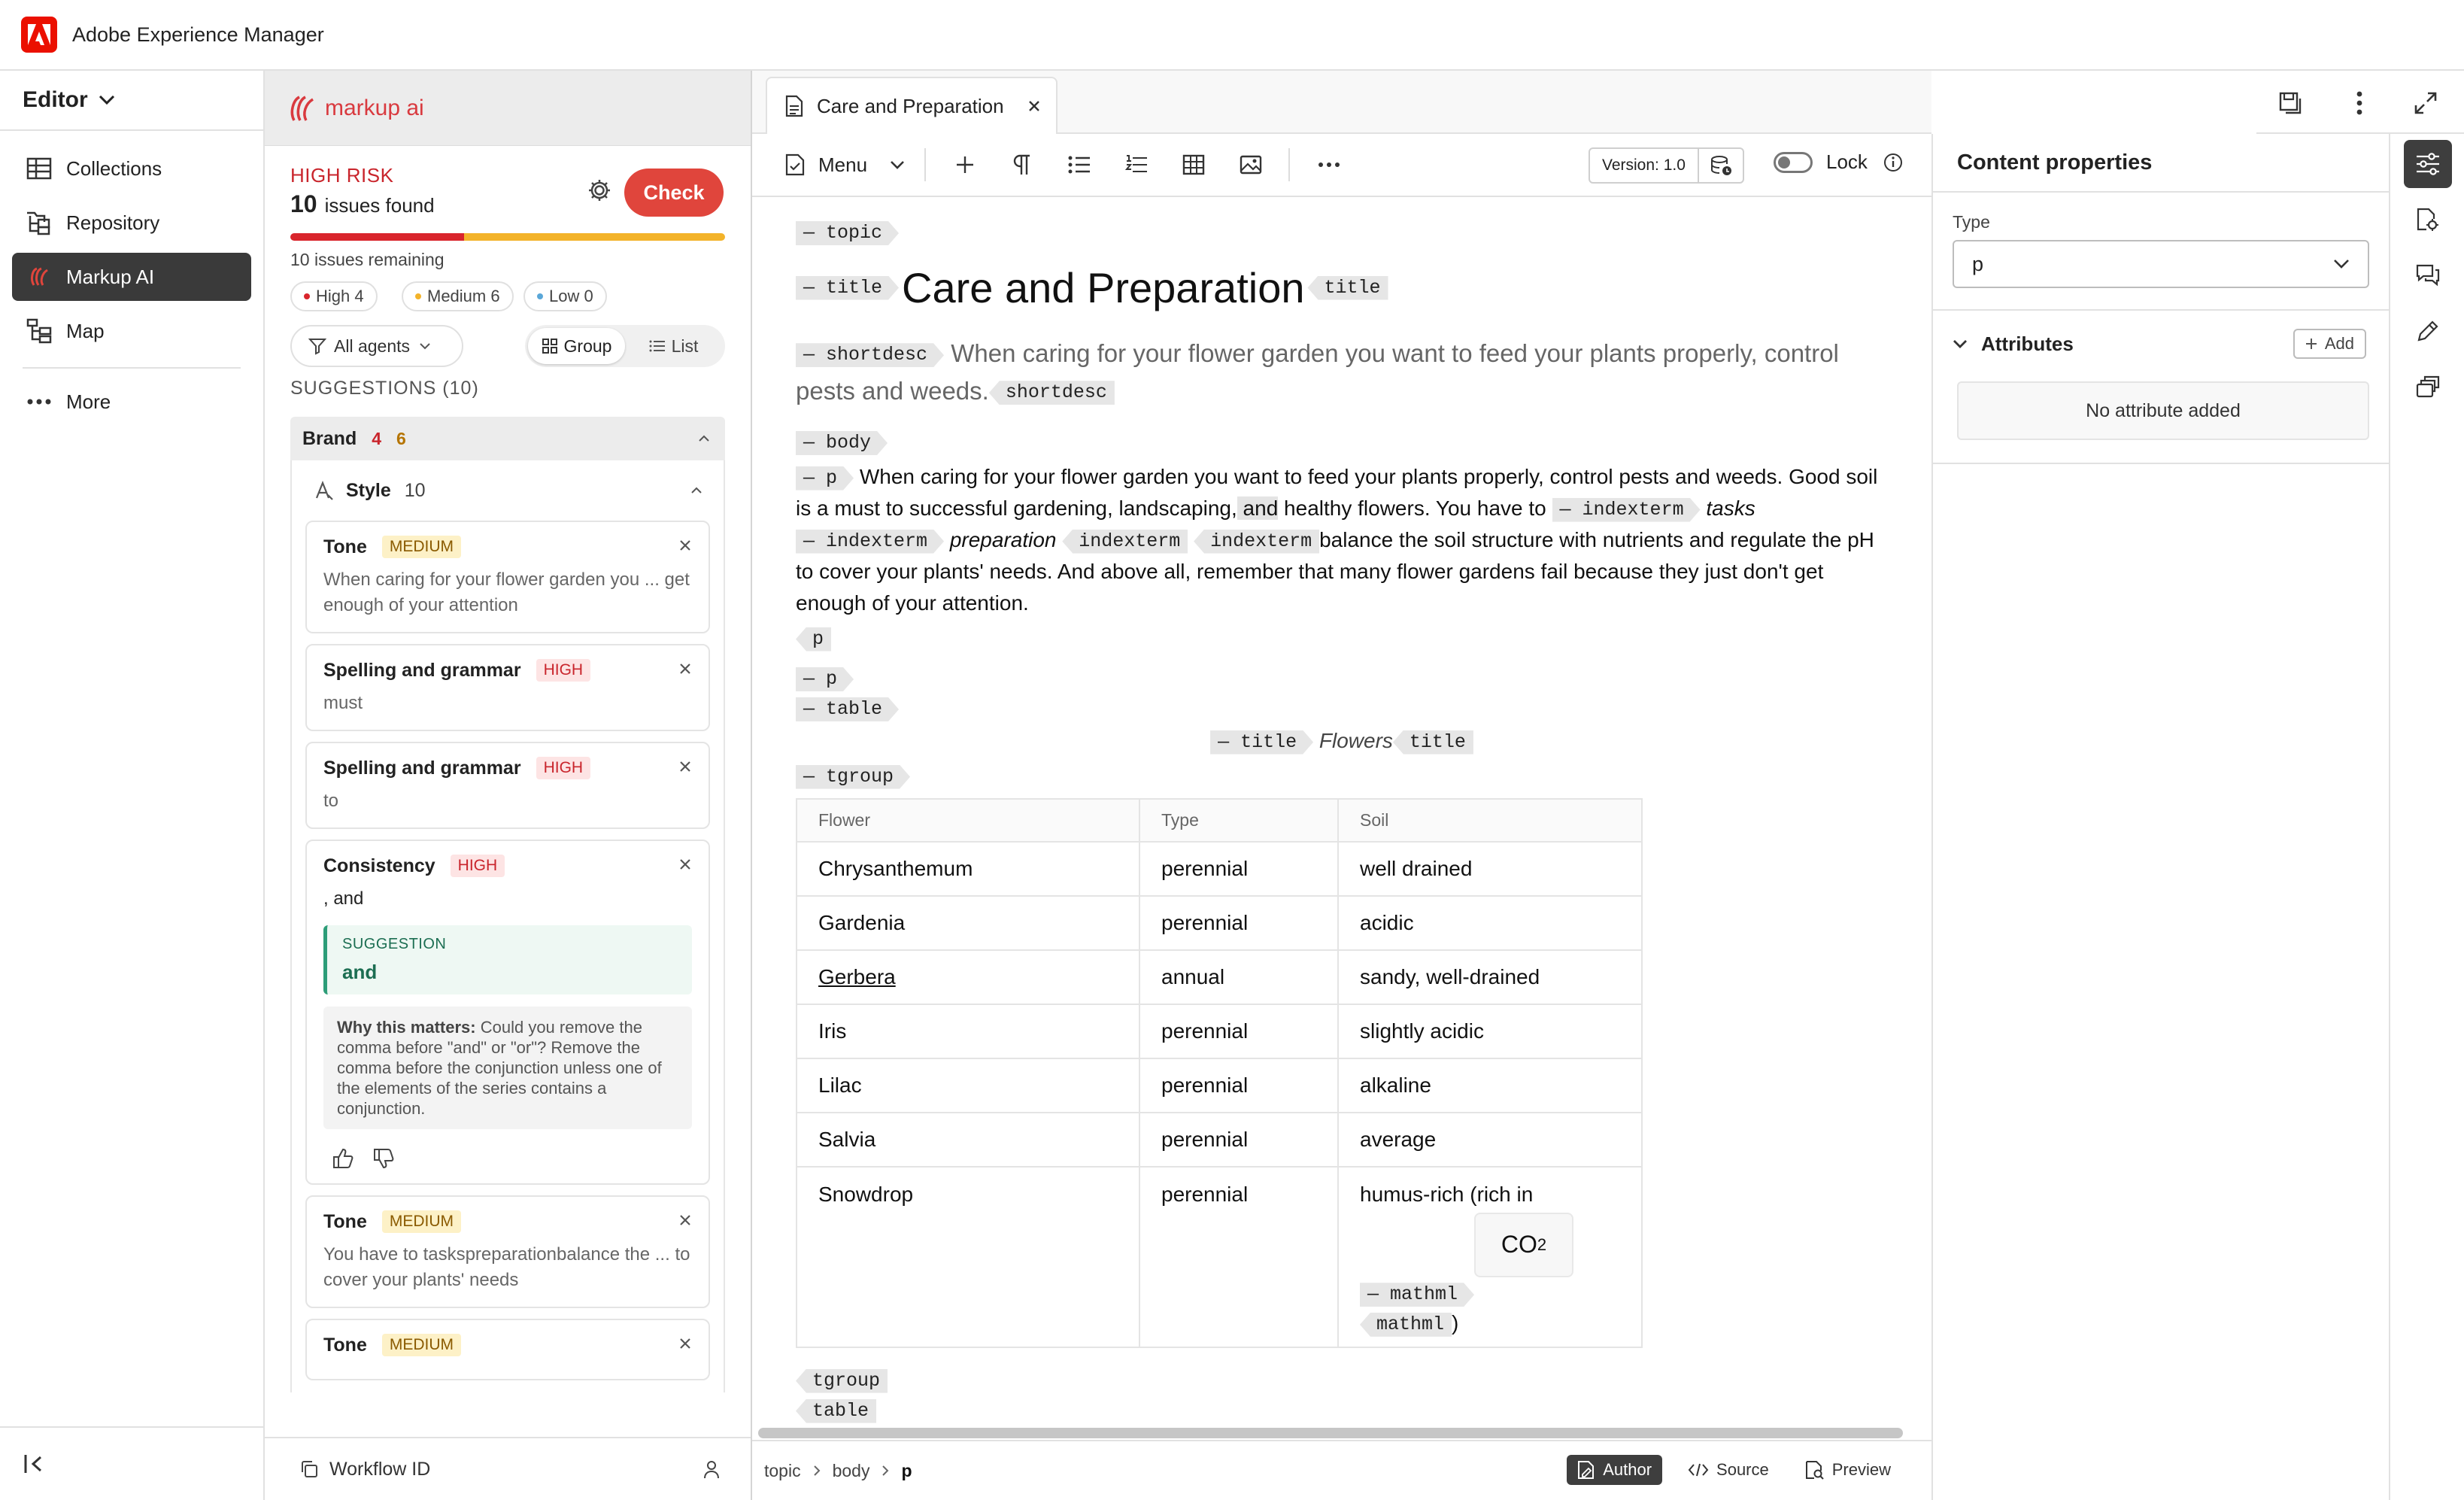 The height and width of the screenshot is (1500, 2464). What do you see at coordinates (1051, 393) in the screenshot?
I see `tag-shortdesc-close: shortdesc` at bounding box center [1051, 393].